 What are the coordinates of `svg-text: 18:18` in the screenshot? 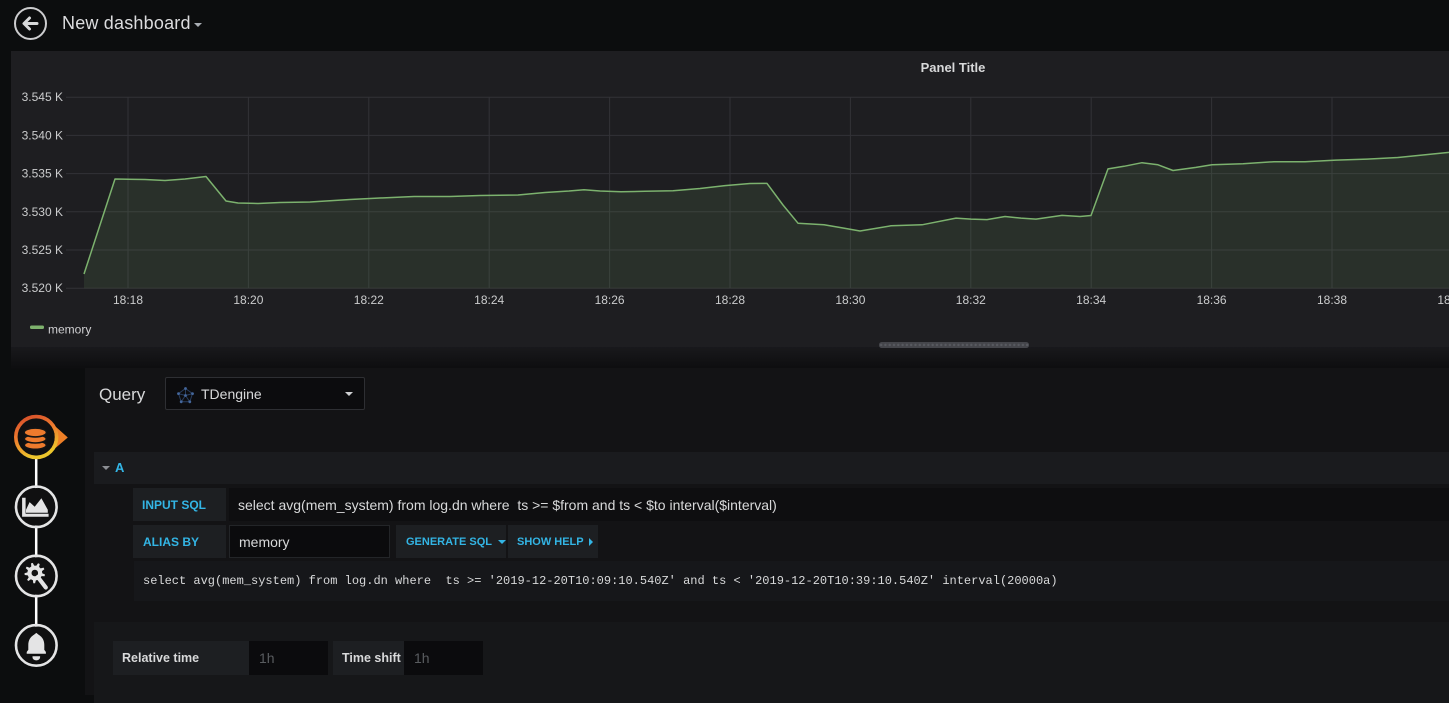 It's located at (128, 300).